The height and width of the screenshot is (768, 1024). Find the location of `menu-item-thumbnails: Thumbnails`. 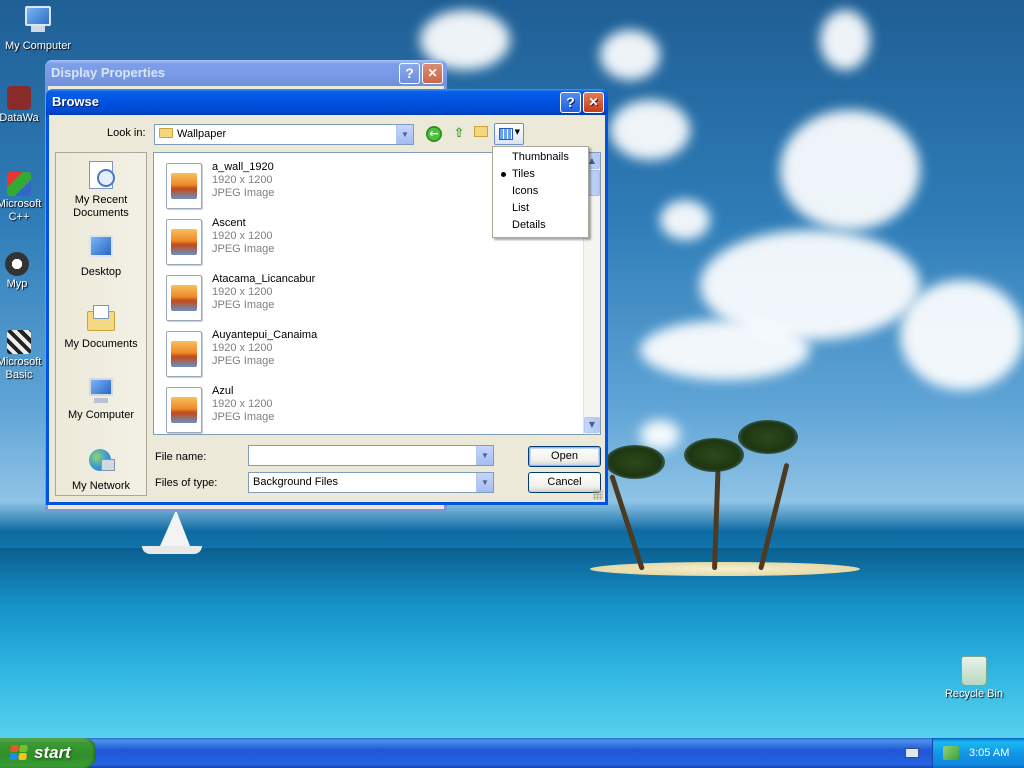

menu-item-thumbnails: Thumbnails is located at coordinates (540, 157).